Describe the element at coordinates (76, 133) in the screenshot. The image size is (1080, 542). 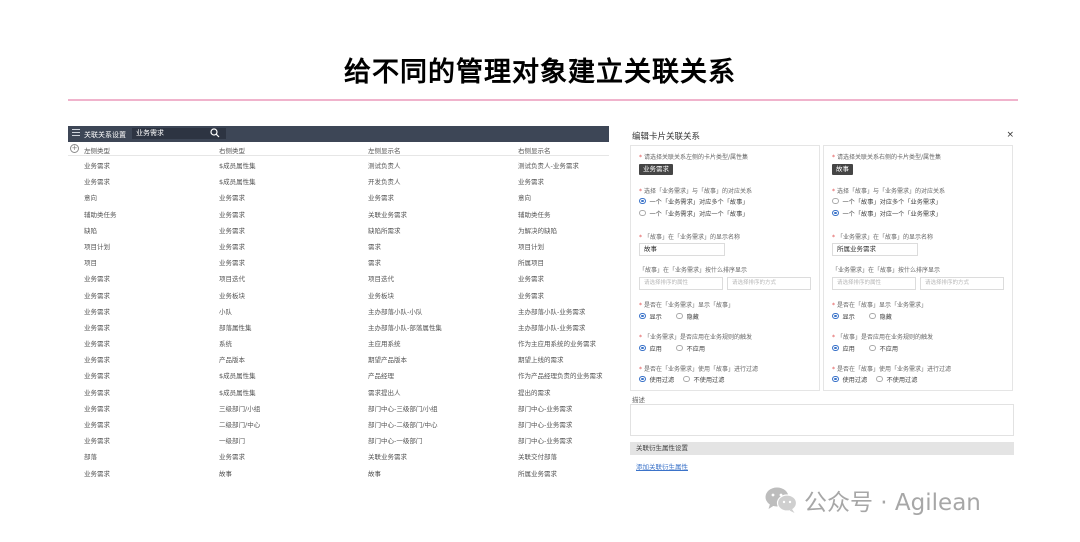
I see `menu-icon` at that location.